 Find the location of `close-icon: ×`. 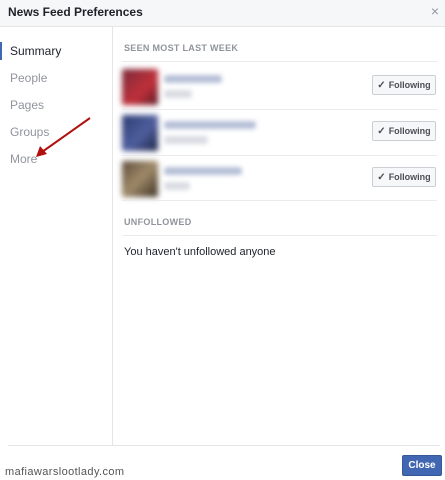

close-icon: × is located at coordinates (435, 11).